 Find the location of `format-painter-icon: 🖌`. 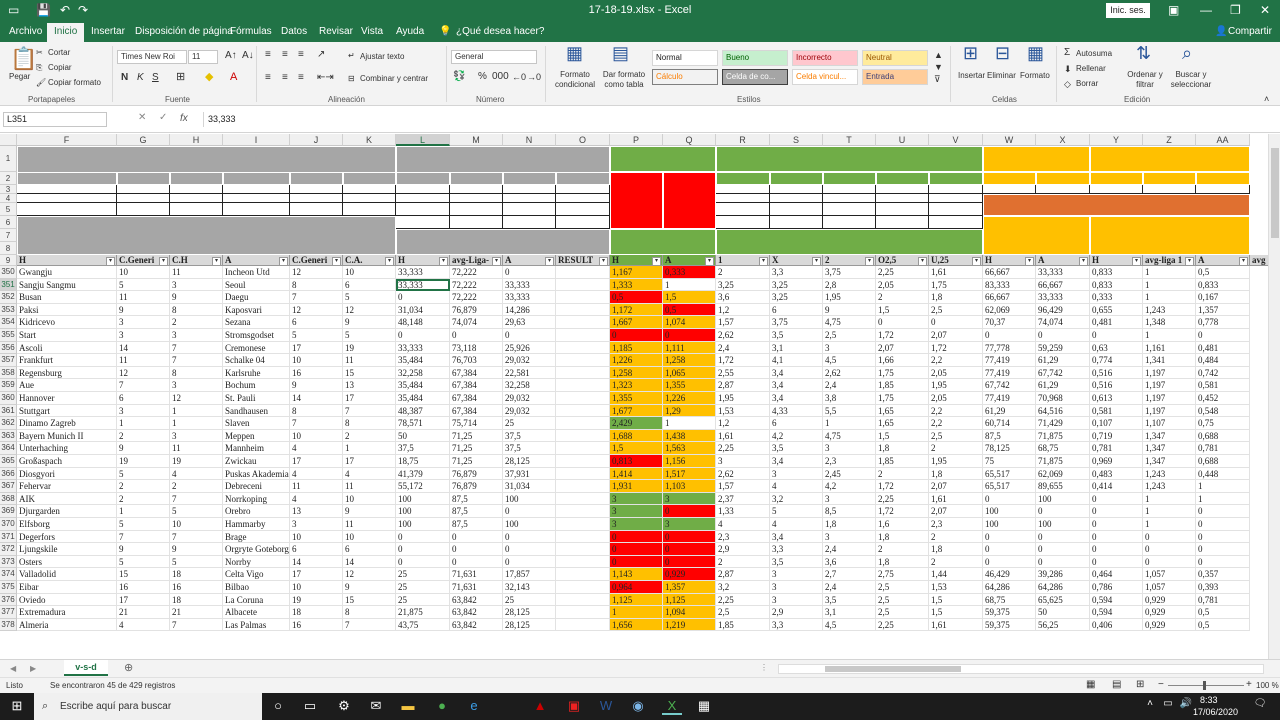

format-painter-icon: 🖌 is located at coordinates (41, 83).